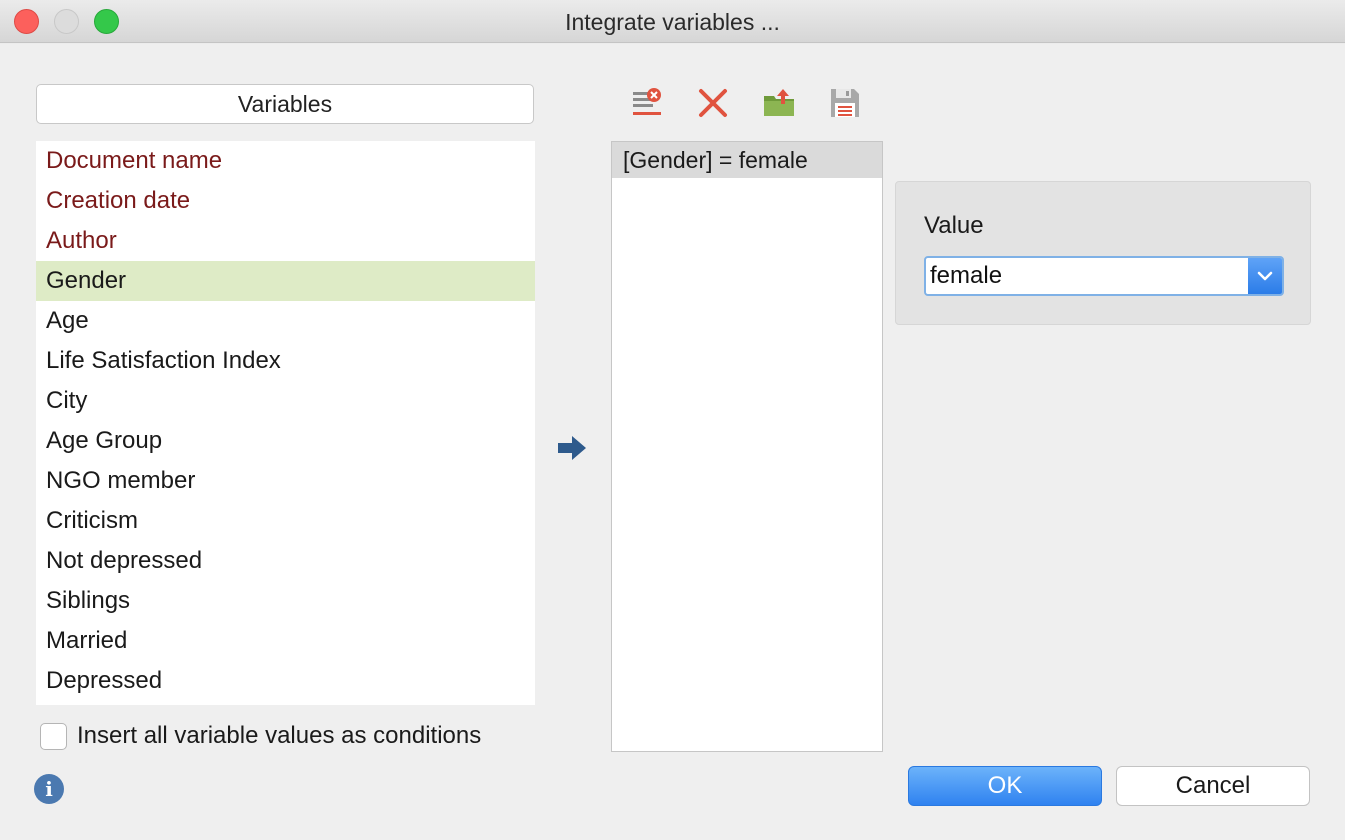 The height and width of the screenshot is (840, 1345). What do you see at coordinates (285, 161) in the screenshot?
I see `variable-item-document-name: Document name` at bounding box center [285, 161].